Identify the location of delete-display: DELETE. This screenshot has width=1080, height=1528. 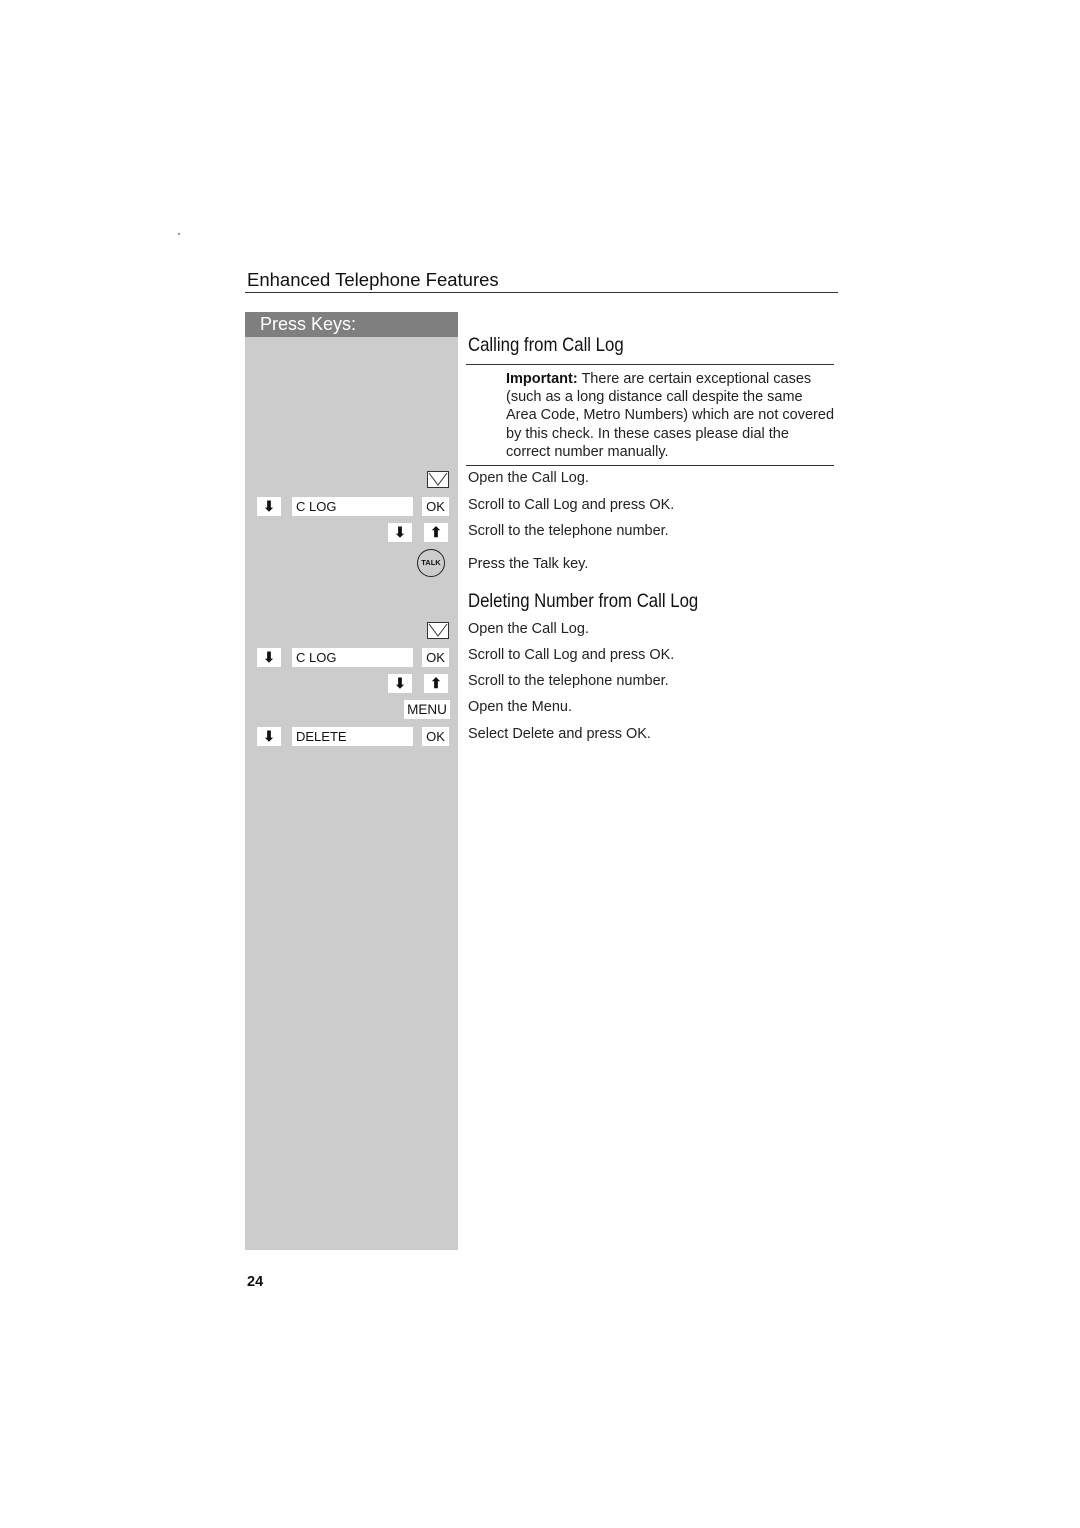
(352, 736).